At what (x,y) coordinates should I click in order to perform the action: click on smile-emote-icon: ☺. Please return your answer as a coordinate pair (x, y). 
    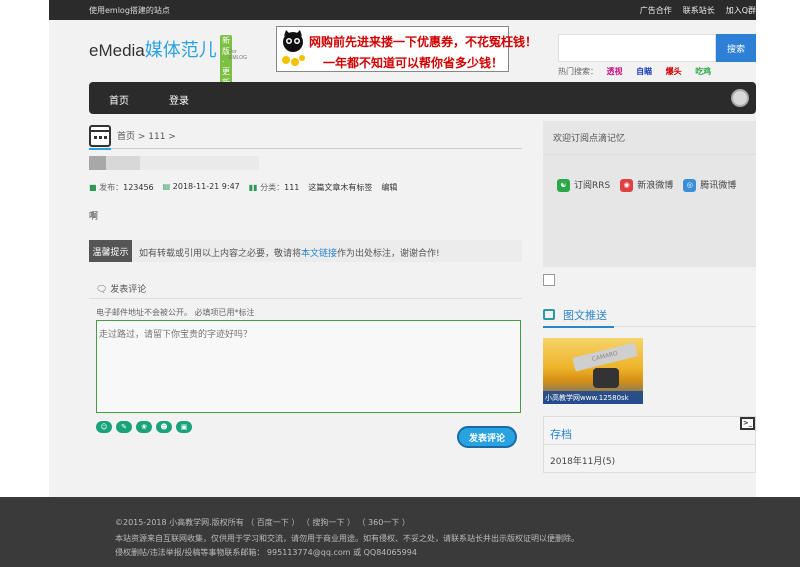
    Looking at the image, I should click on (104, 427).